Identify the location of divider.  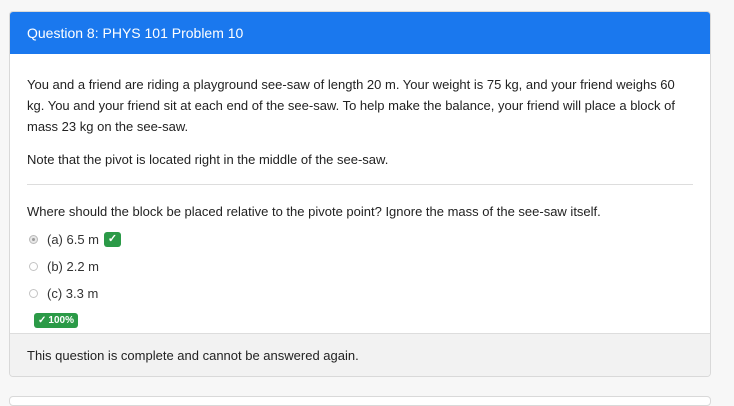
(360, 184).